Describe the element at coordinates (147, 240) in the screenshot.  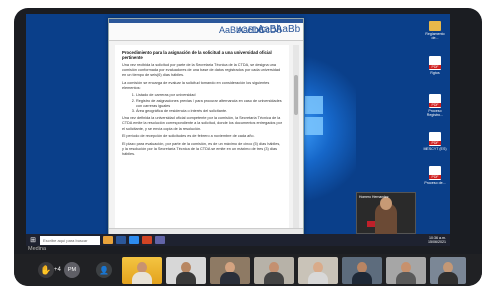
I see `powerpoint-taskbar-icon` at that location.